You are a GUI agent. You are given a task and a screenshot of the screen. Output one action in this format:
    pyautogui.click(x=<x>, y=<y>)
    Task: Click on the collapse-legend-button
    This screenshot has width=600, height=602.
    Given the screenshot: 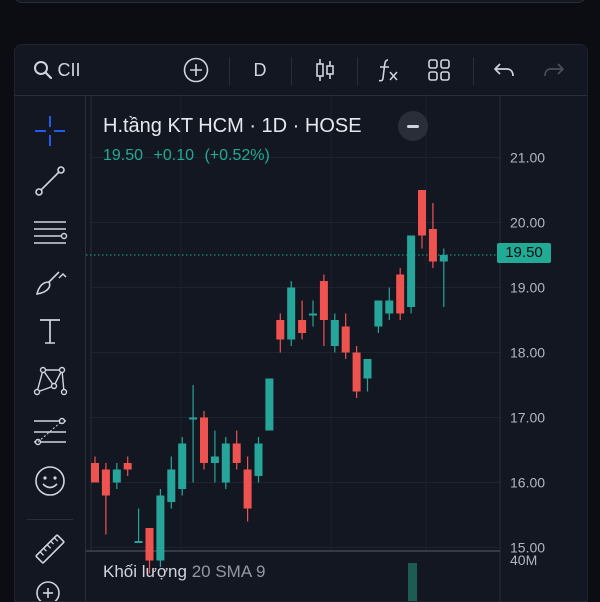 What is the action you would take?
    pyautogui.click(x=413, y=126)
    